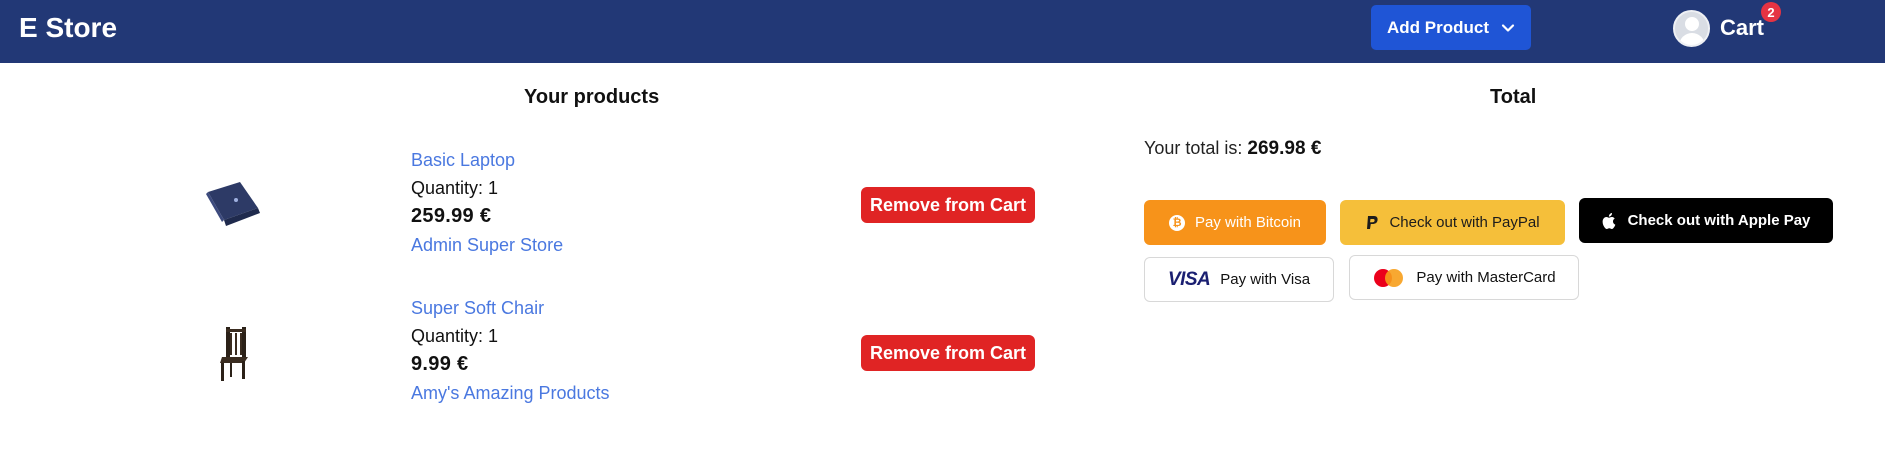 Image resolution: width=1885 pixels, height=453 pixels. I want to click on pay-bitcoin-button: ₿ Pay with Bitcoin, so click(1235, 222).